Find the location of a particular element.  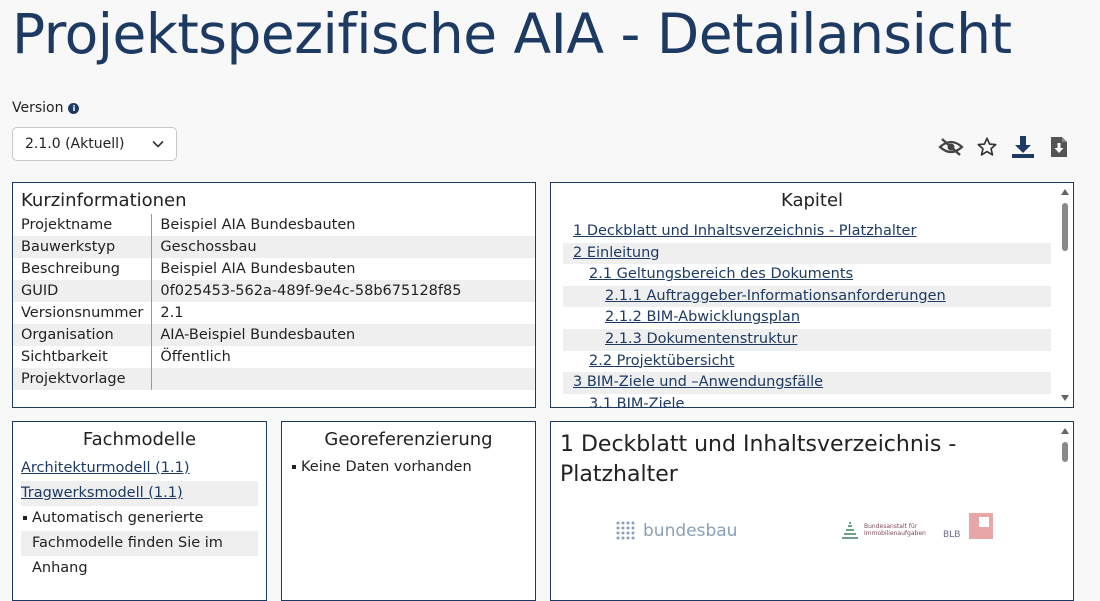

bundesbau-logo: bundesbau is located at coordinates (676, 531).